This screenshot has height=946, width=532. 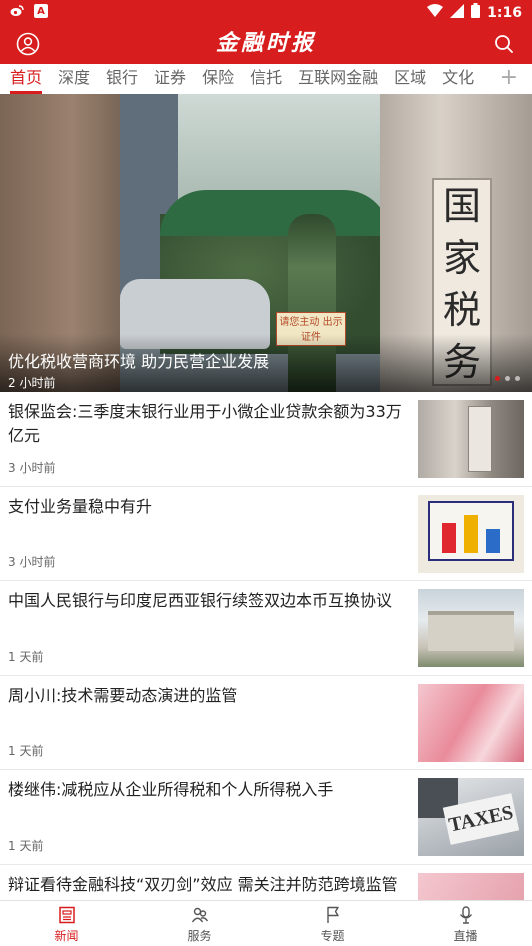 What do you see at coordinates (457, 12) in the screenshot?
I see `signal-icon` at bounding box center [457, 12].